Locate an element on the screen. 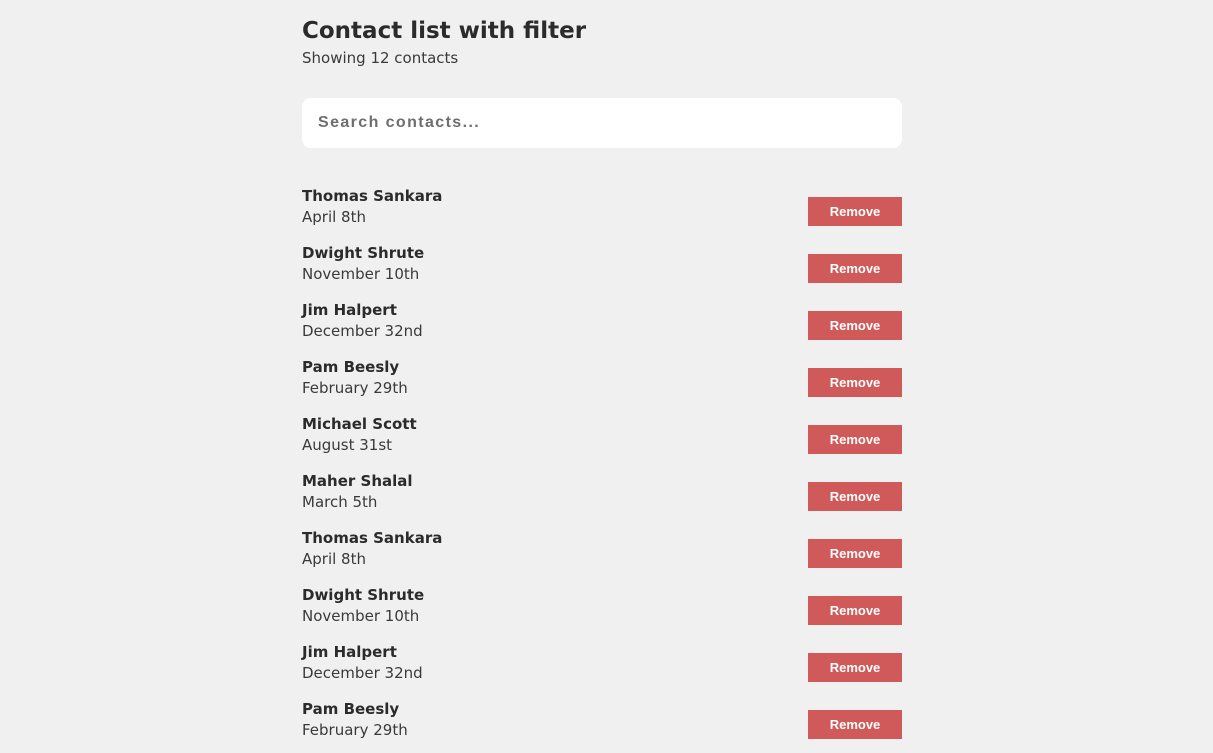 The height and width of the screenshot is (753, 1213). contact-name: Maher Shalal is located at coordinates (357, 481).